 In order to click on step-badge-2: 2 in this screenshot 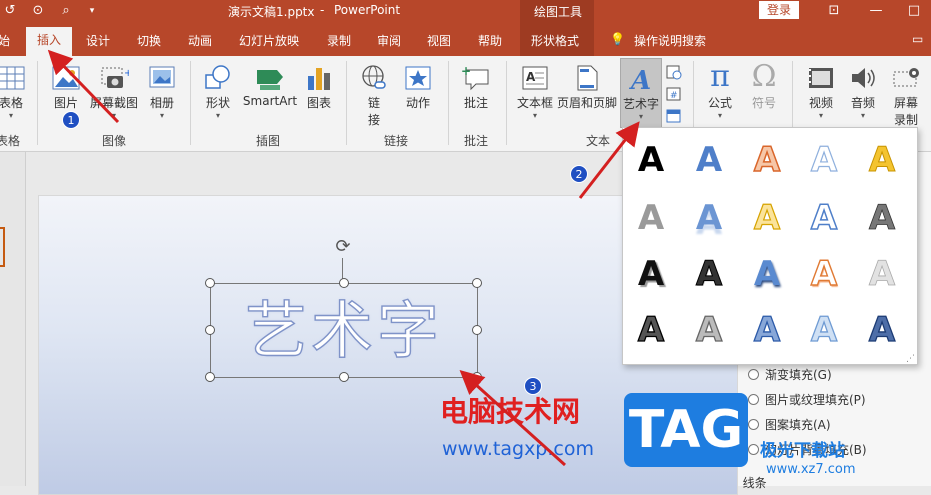, I will do `click(579, 174)`.